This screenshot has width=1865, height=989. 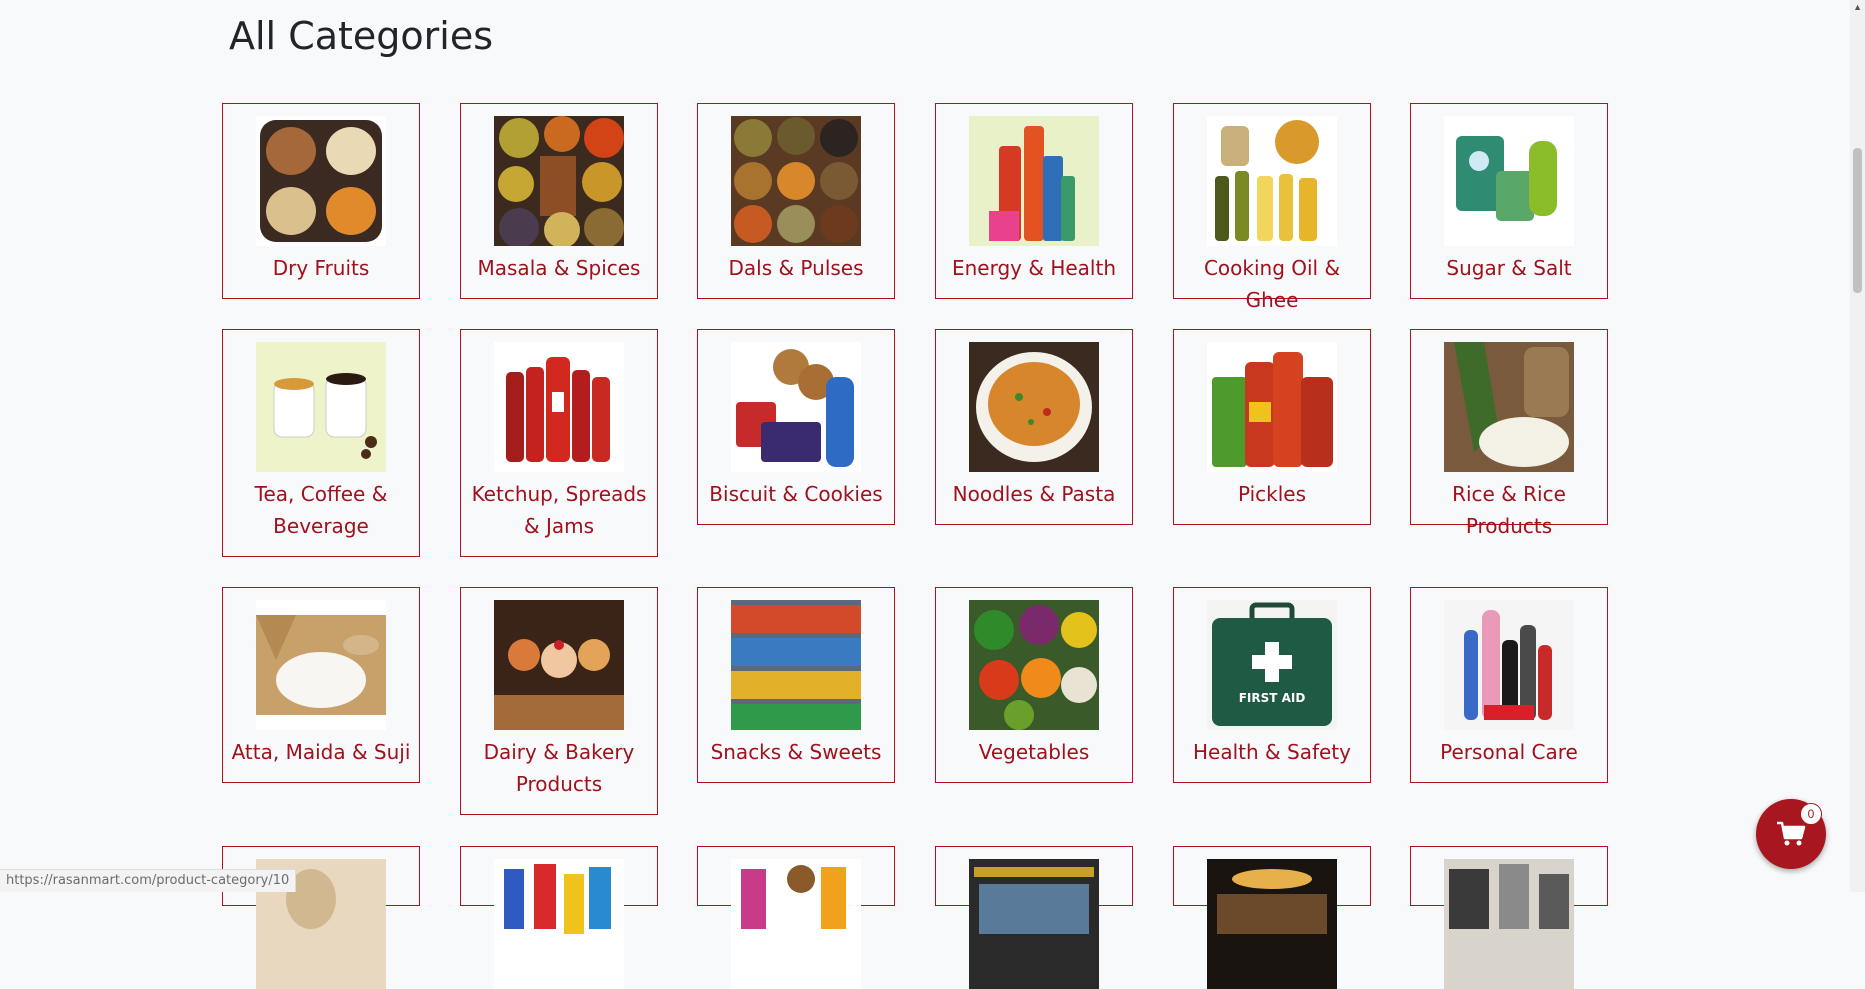 What do you see at coordinates (1509, 665) in the screenshot?
I see `toiletries-image` at bounding box center [1509, 665].